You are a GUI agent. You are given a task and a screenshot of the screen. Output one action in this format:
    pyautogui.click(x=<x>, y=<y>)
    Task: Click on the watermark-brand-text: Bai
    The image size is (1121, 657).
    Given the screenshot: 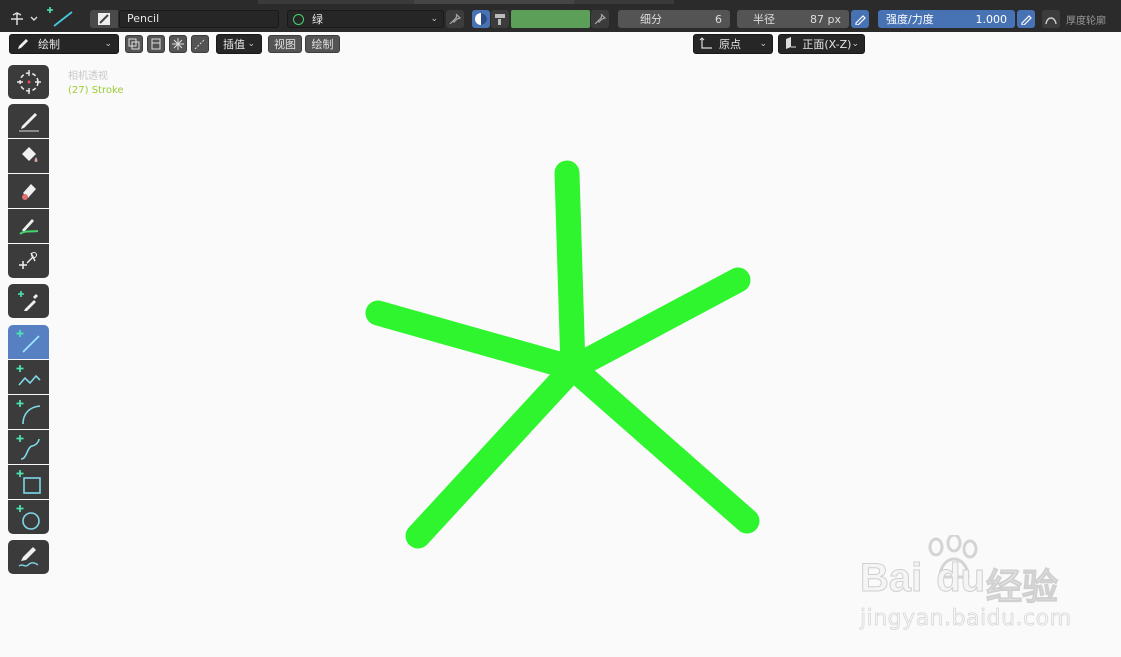 What is the action you would take?
    pyautogui.click(x=891, y=578)
    